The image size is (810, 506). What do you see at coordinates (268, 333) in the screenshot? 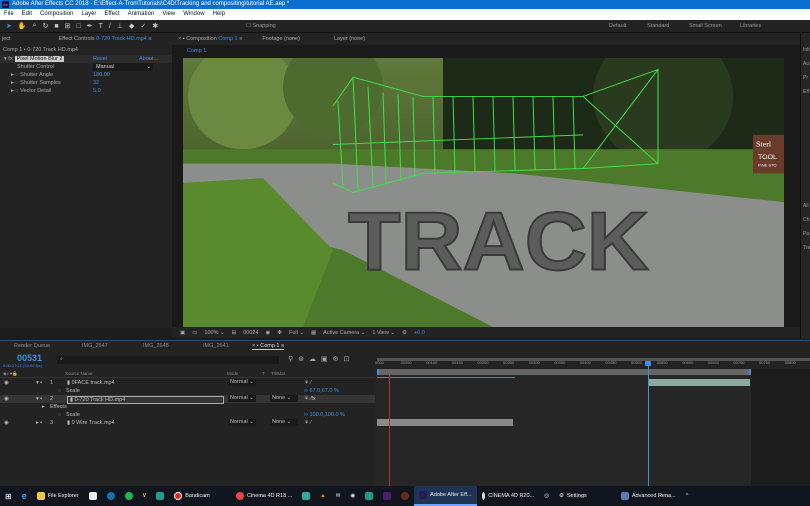
I see `snapshot-icon: ◉` at bounding box center [268, 333].